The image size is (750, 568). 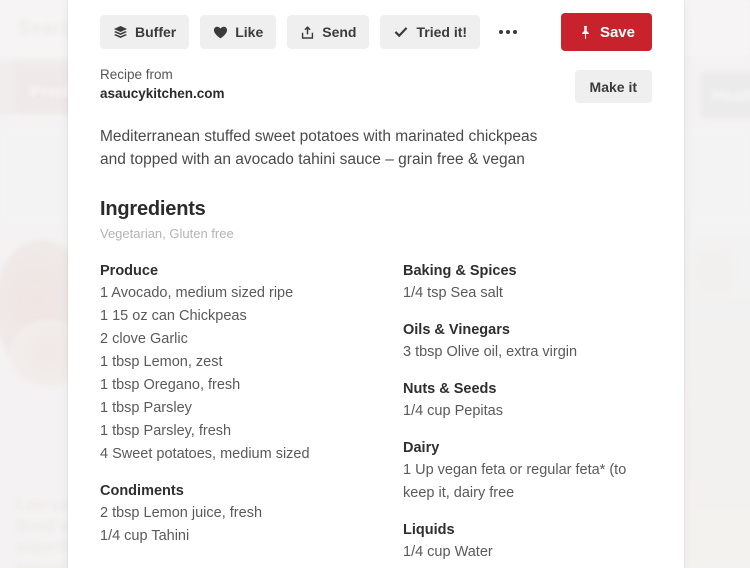 I want to click on tried-it-button: Tried it!, so click(x=430, y=32).